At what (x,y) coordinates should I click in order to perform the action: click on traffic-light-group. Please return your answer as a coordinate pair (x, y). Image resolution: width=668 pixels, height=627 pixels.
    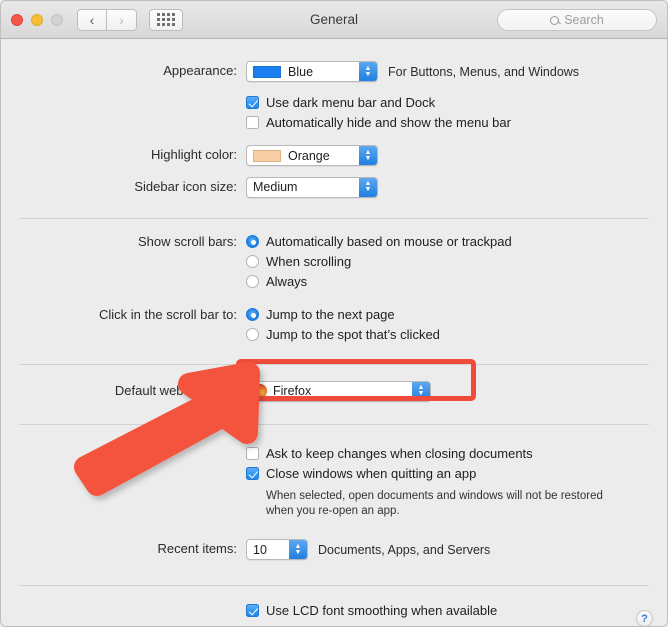
    Looking at the image, I should click on (37, 19).